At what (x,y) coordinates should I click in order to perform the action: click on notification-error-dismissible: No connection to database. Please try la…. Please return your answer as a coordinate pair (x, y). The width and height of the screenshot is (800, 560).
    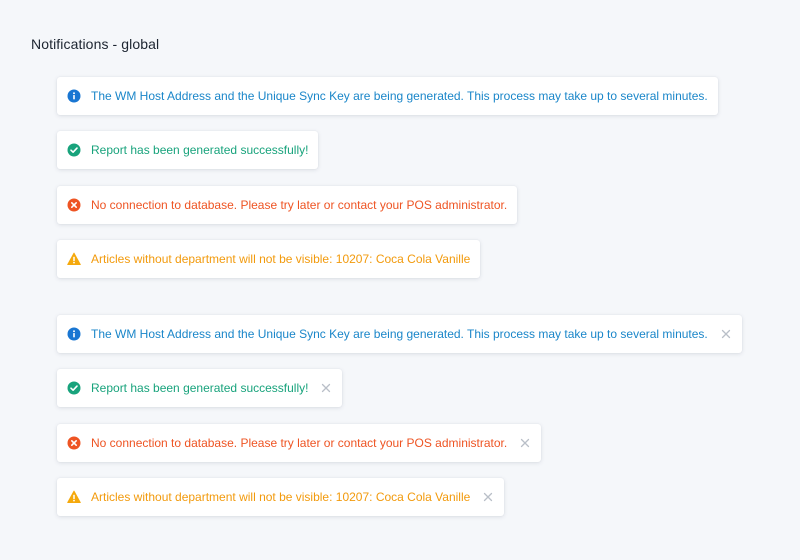
    Looking at the image, I should click on (299, 443).